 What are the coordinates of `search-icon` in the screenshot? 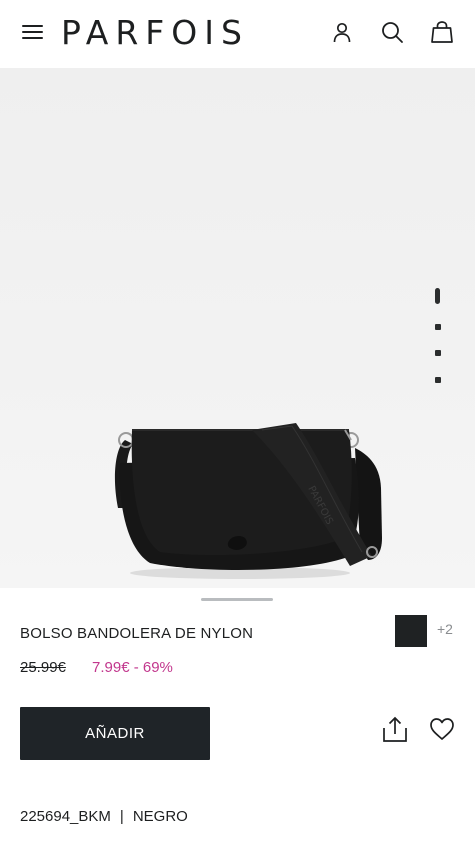 It's located at (392, 32).